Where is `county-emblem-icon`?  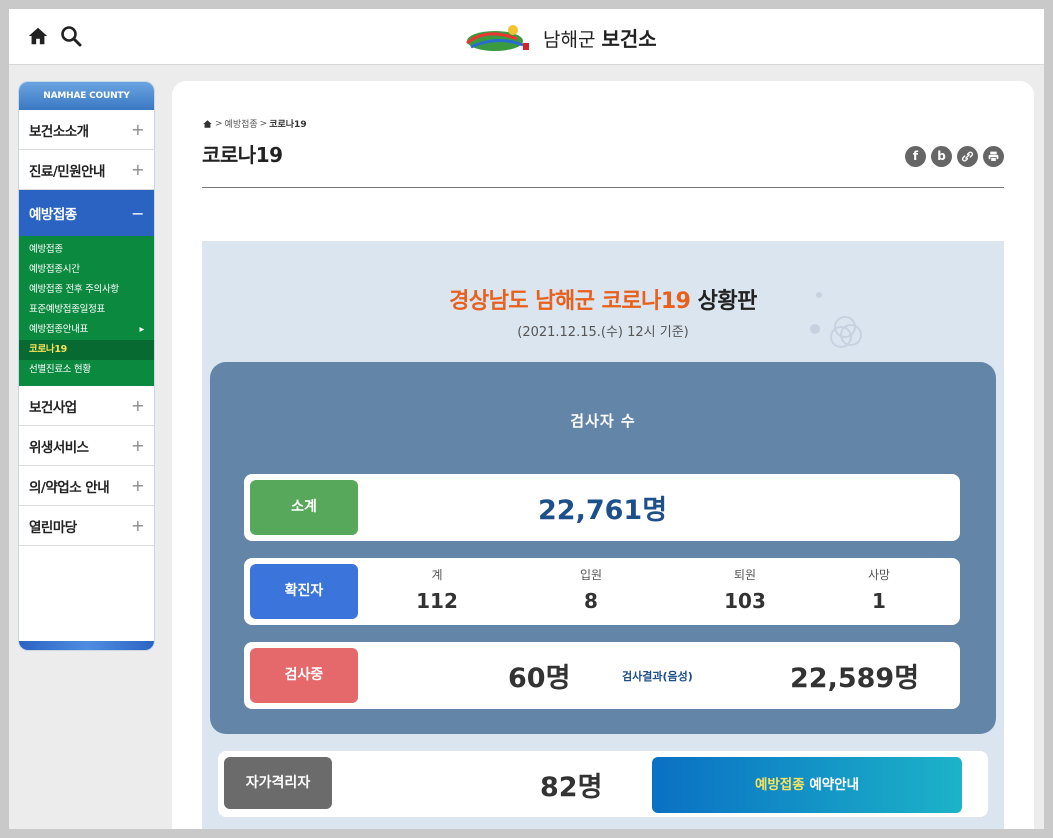 county-emblem-icon is located at coordinates (497, 38).